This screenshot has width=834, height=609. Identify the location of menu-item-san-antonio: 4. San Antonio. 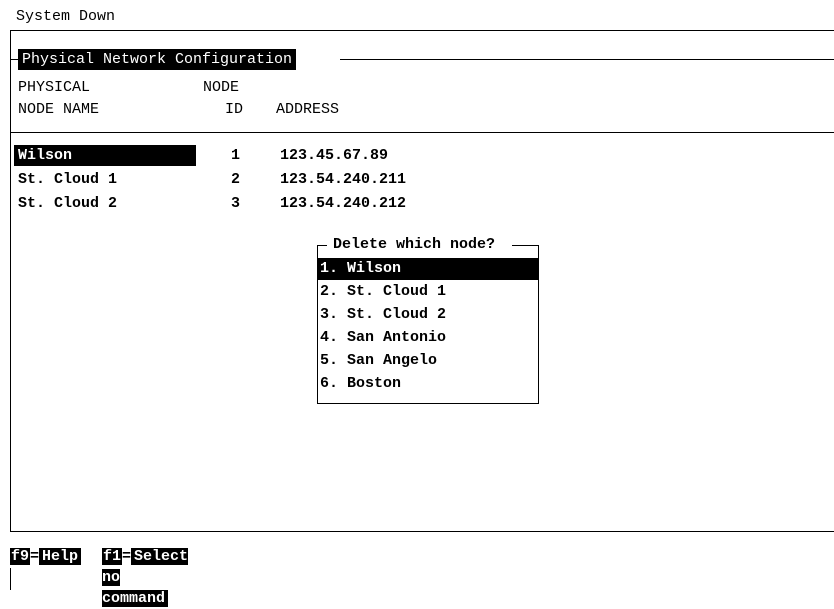
(428, 338).